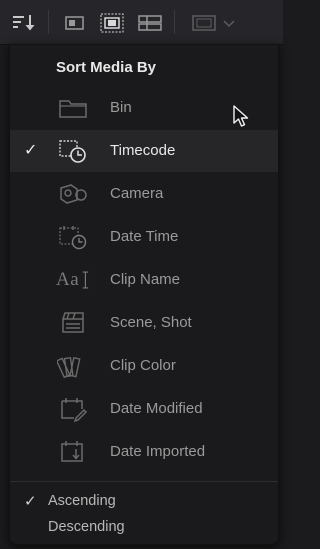 This screenshot has width=320, height=549. I want to click on menu-item-label: Camera, so click(137, 193).